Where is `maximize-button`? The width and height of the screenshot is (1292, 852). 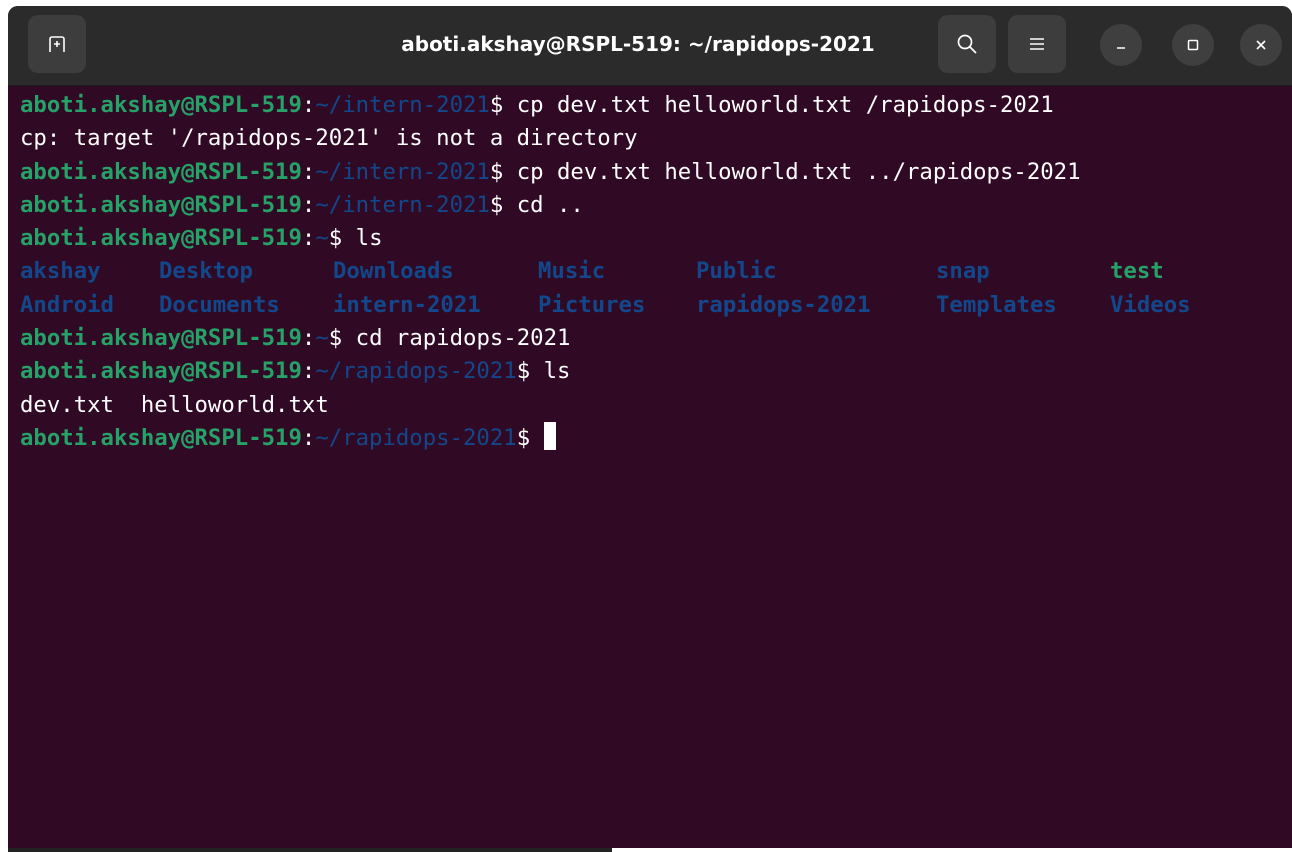
maximize-button is located at coordinates (1193, 45).